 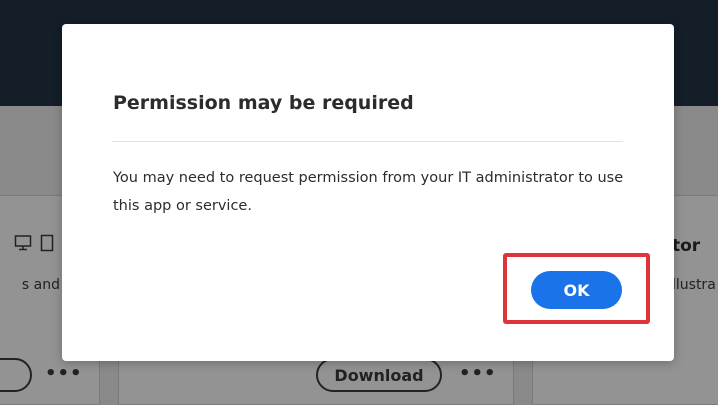 What do you see at coordinates (576, 290) in the screenshot?
I see `ok-button: OK` at bounding box center [576, 290].